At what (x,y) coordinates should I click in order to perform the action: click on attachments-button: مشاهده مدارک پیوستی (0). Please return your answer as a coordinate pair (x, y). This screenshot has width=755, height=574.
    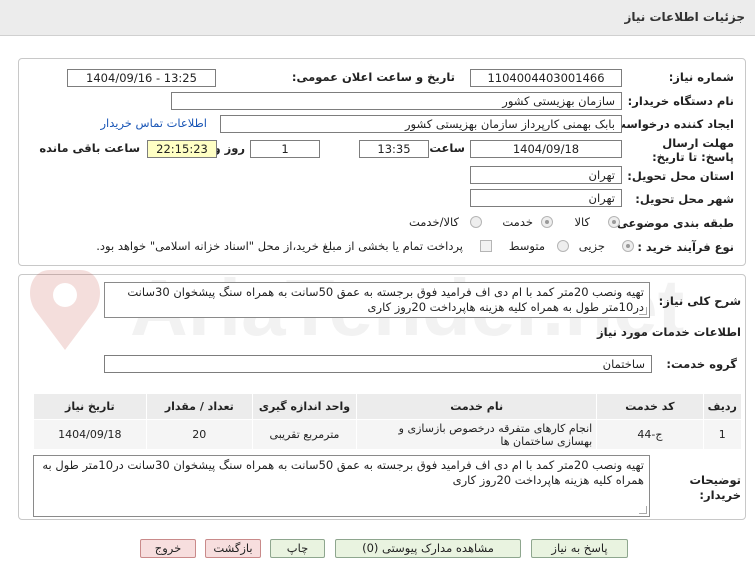
    Looking at the image, I should click on (428, 548).